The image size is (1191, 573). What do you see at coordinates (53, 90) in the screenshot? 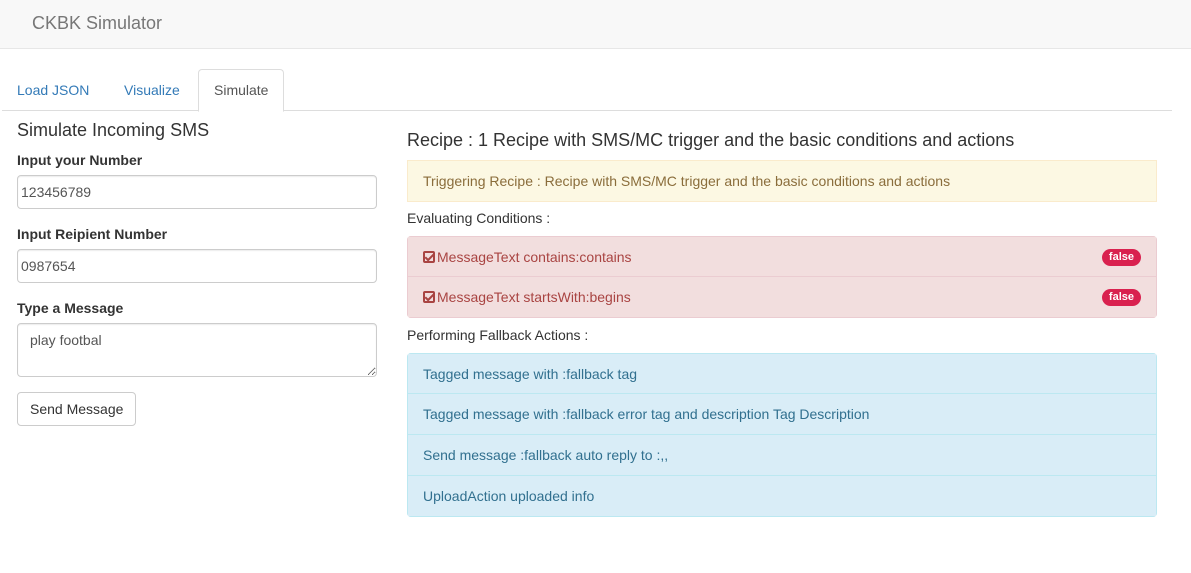
I see `tab-load-json: Load JSON` at bounding box center [53, 90].